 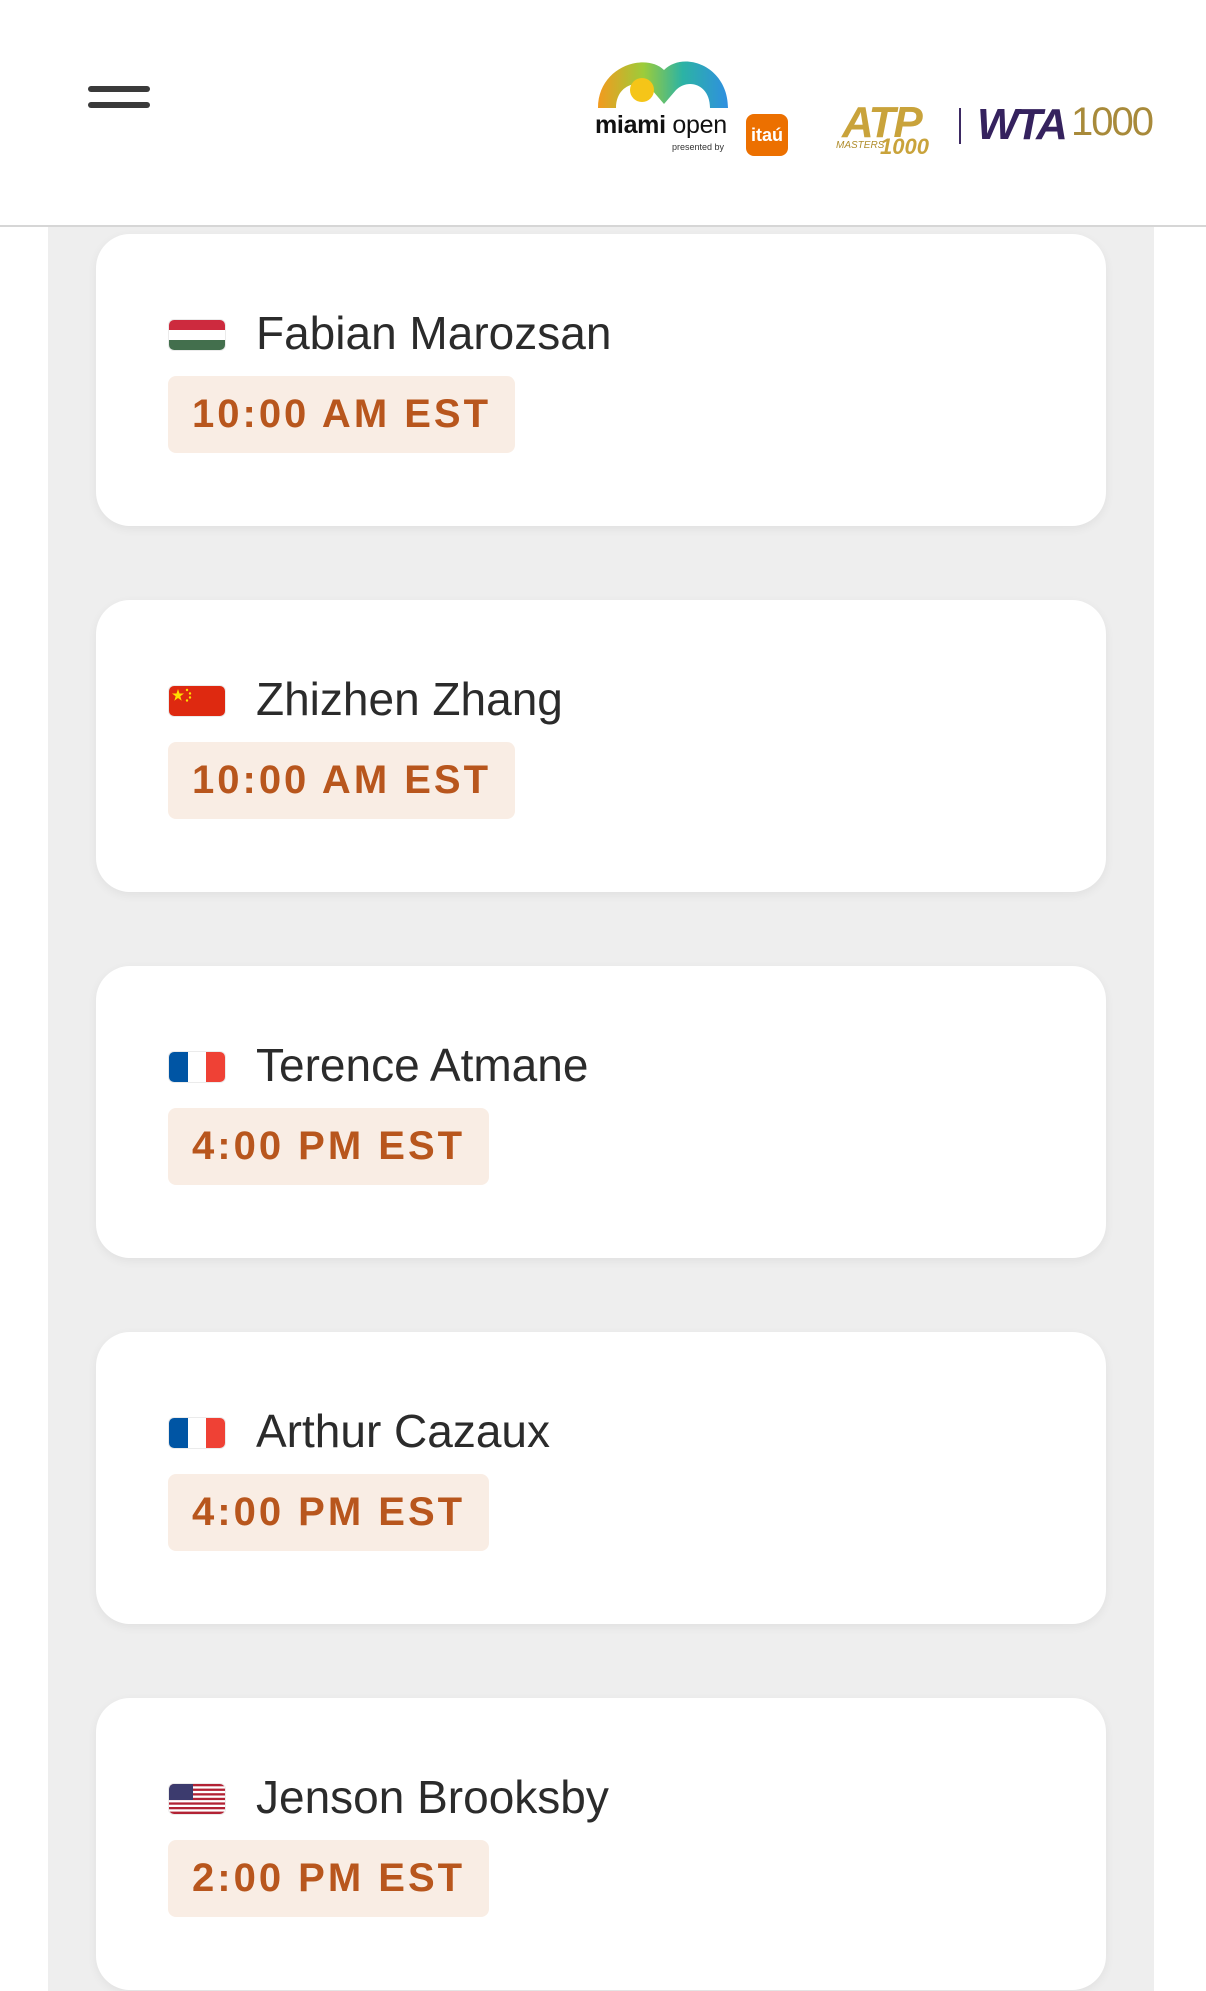 I want to click on player-name: Arthur Cazaux, so click(x=403, y=1431).